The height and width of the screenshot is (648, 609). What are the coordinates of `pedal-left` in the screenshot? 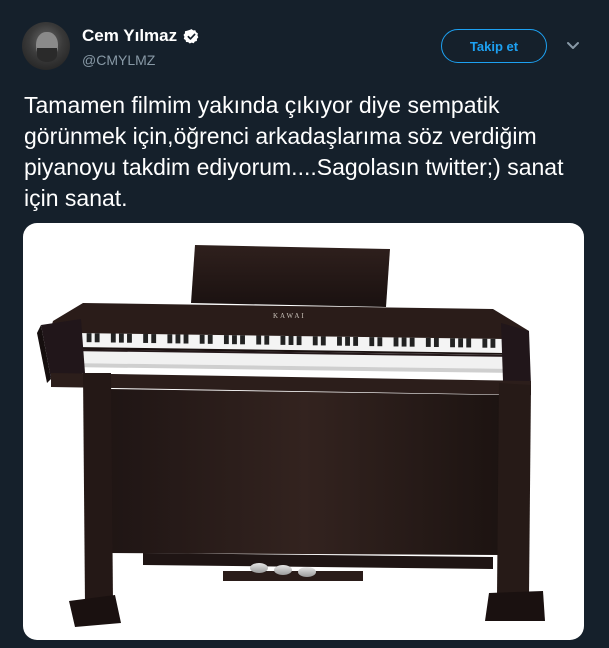 It's located at (259, 568).